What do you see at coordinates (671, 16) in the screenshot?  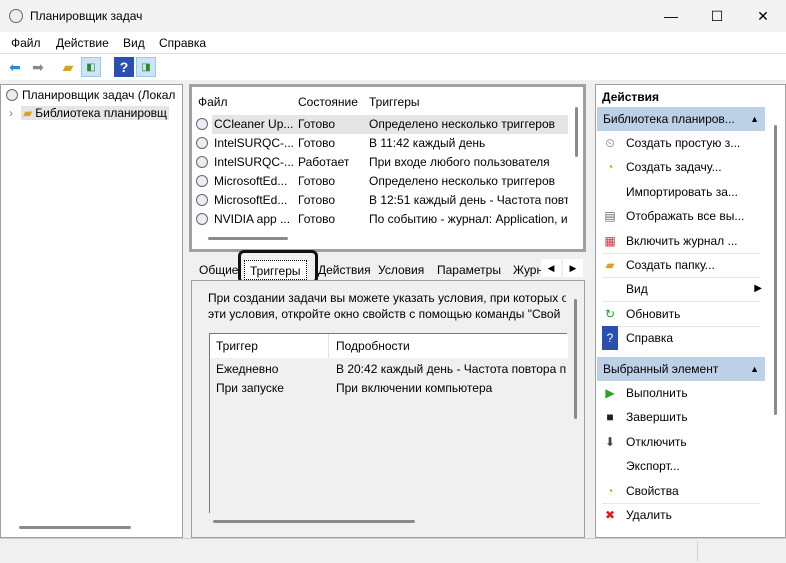 I see `minimize-button: —` at bounding box center [671, 16].